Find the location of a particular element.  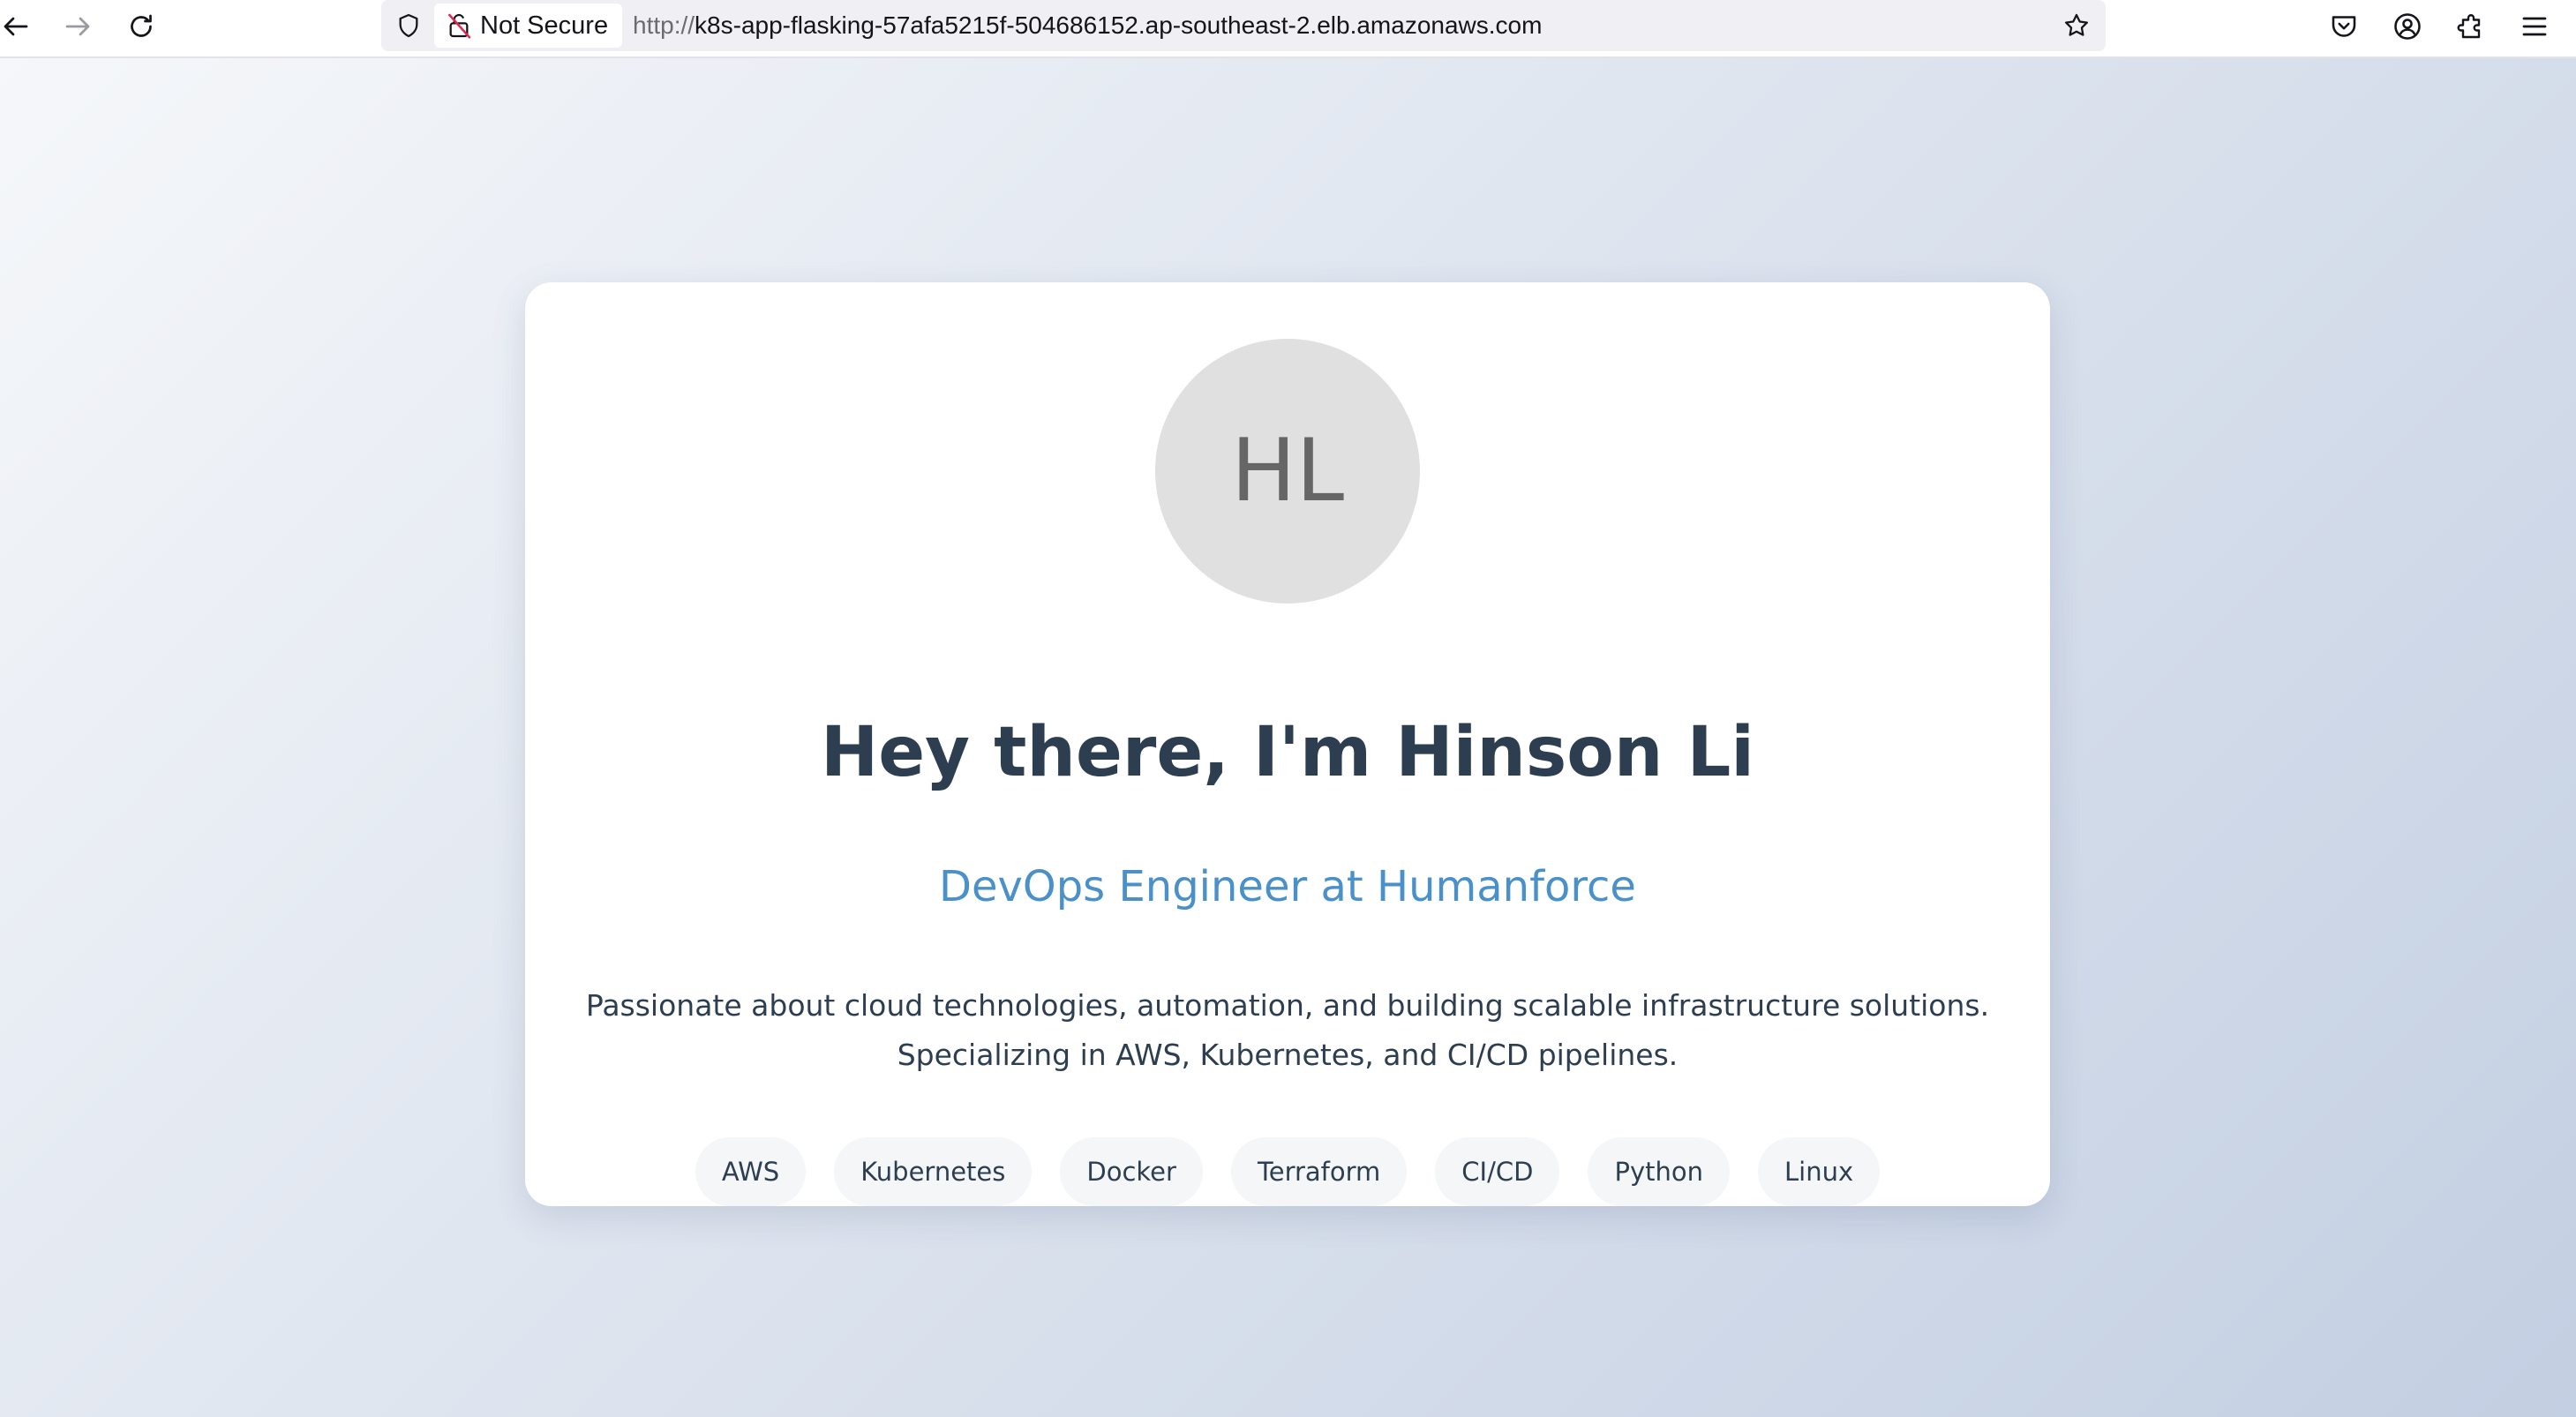

skill-tag-python: Python is located at coordinates (1659, 1171).